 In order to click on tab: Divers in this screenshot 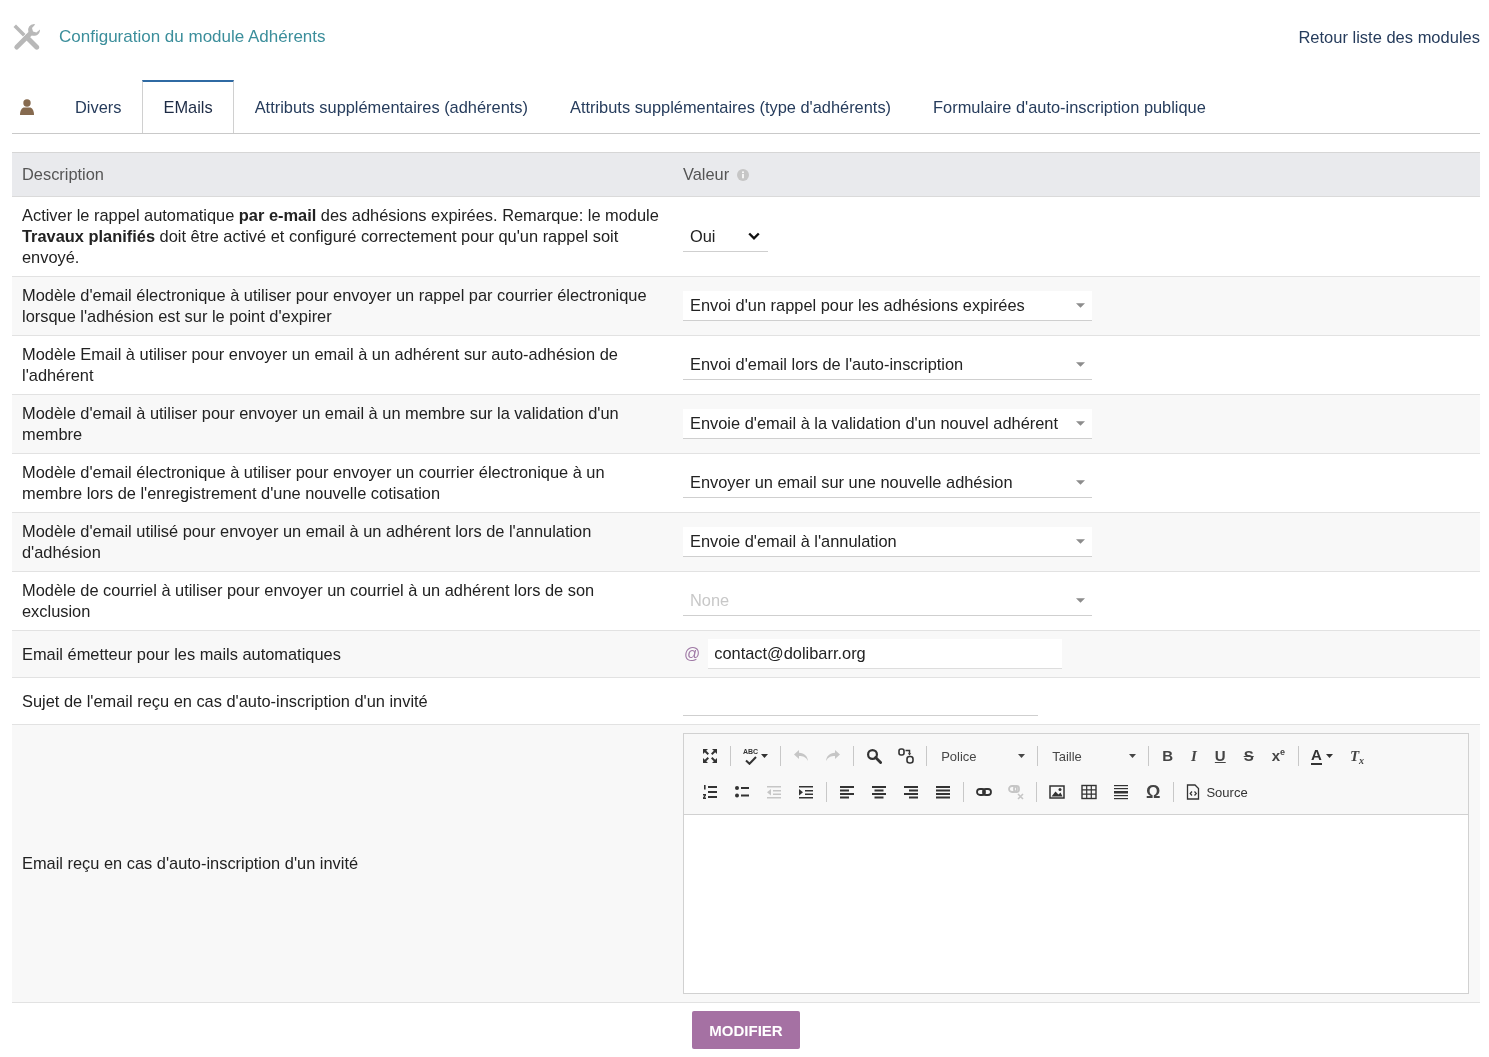, I will do `click(98, 106)`.